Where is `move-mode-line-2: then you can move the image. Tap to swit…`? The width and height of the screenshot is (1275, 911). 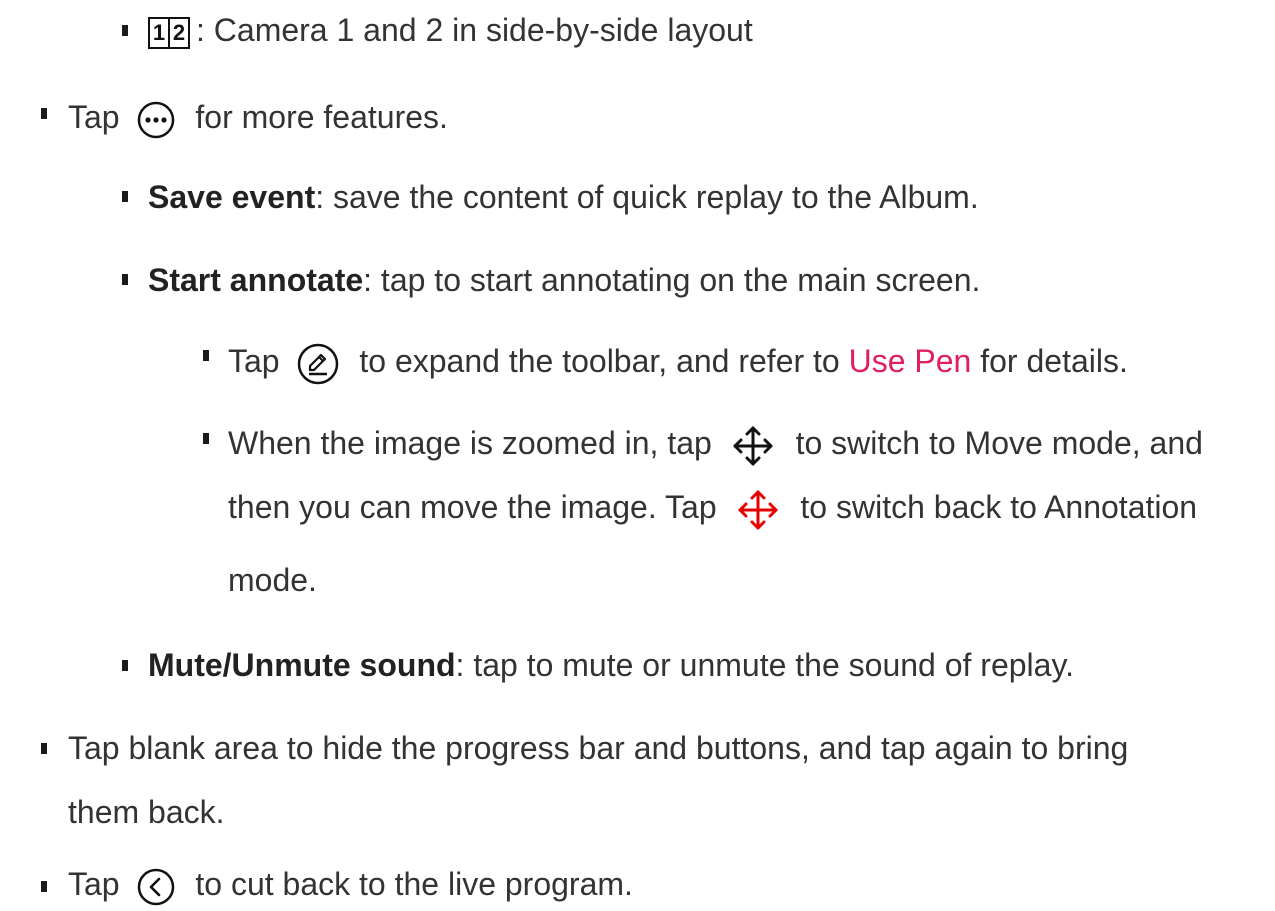 move-mode-line-2: then you can move the image. Tap to swit… is located at coordinates (712, 507).